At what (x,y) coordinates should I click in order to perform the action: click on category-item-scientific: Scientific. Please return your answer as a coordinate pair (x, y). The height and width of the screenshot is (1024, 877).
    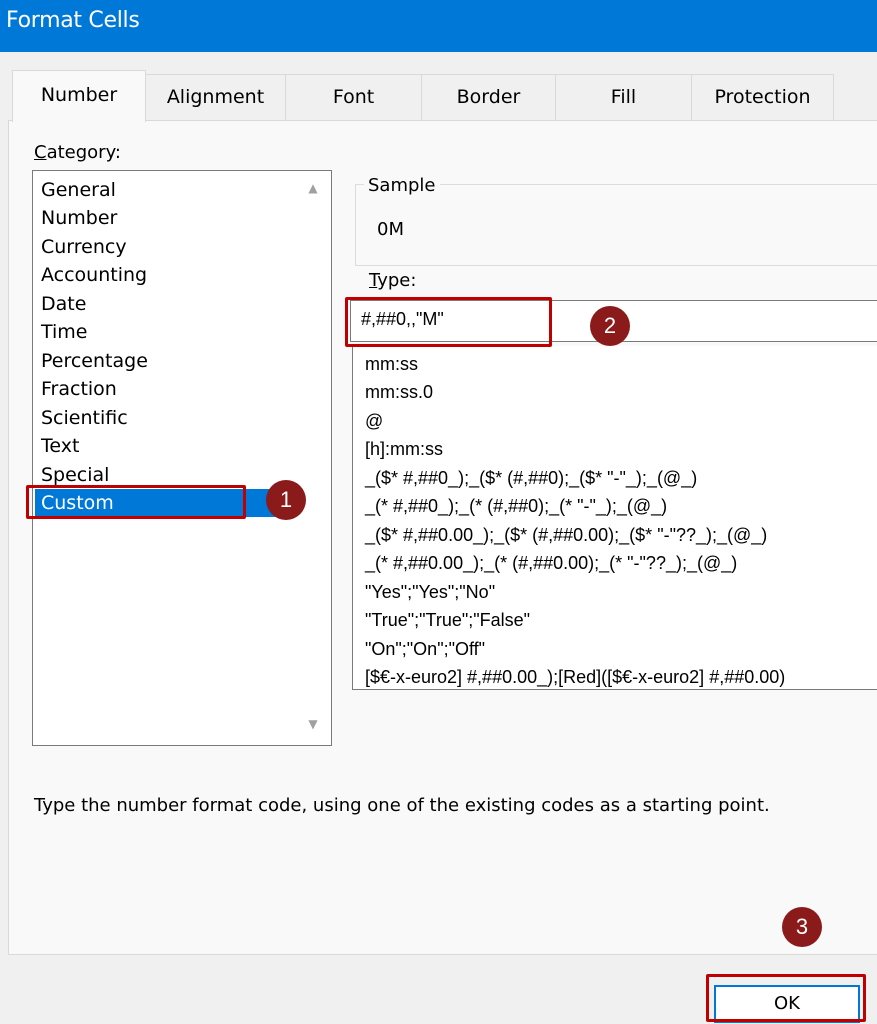
    Looking at the image, I should click on (83, 418).